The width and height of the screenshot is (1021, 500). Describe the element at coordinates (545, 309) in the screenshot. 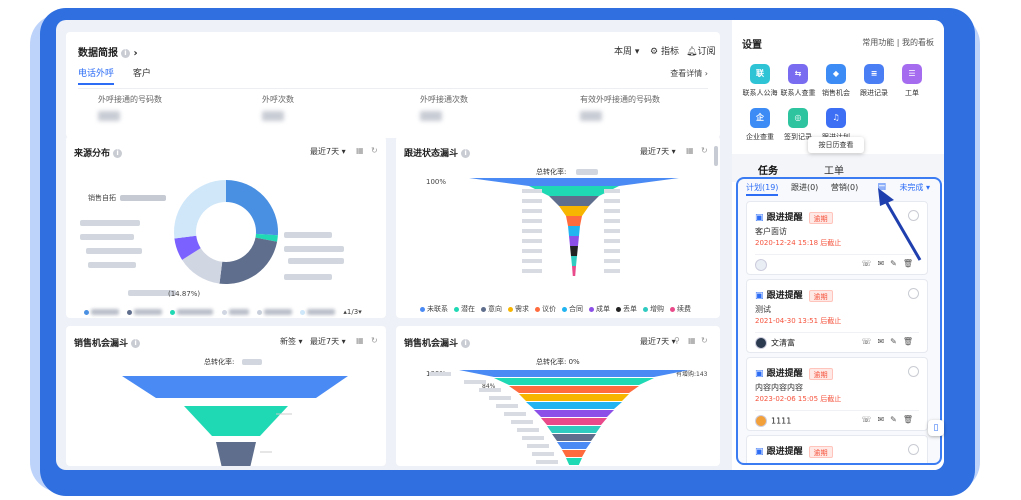

I see `legend-item: 议价` at that location.